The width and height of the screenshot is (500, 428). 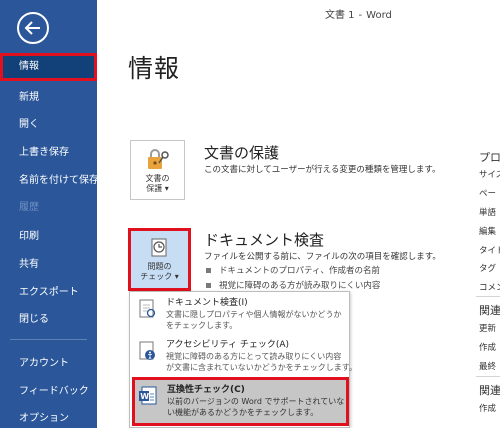 What do you see at coordinates (159, 276) in the screenshot?
I see `inspect-button-label-2: チェック ▾` at bounding box center [159, 276].